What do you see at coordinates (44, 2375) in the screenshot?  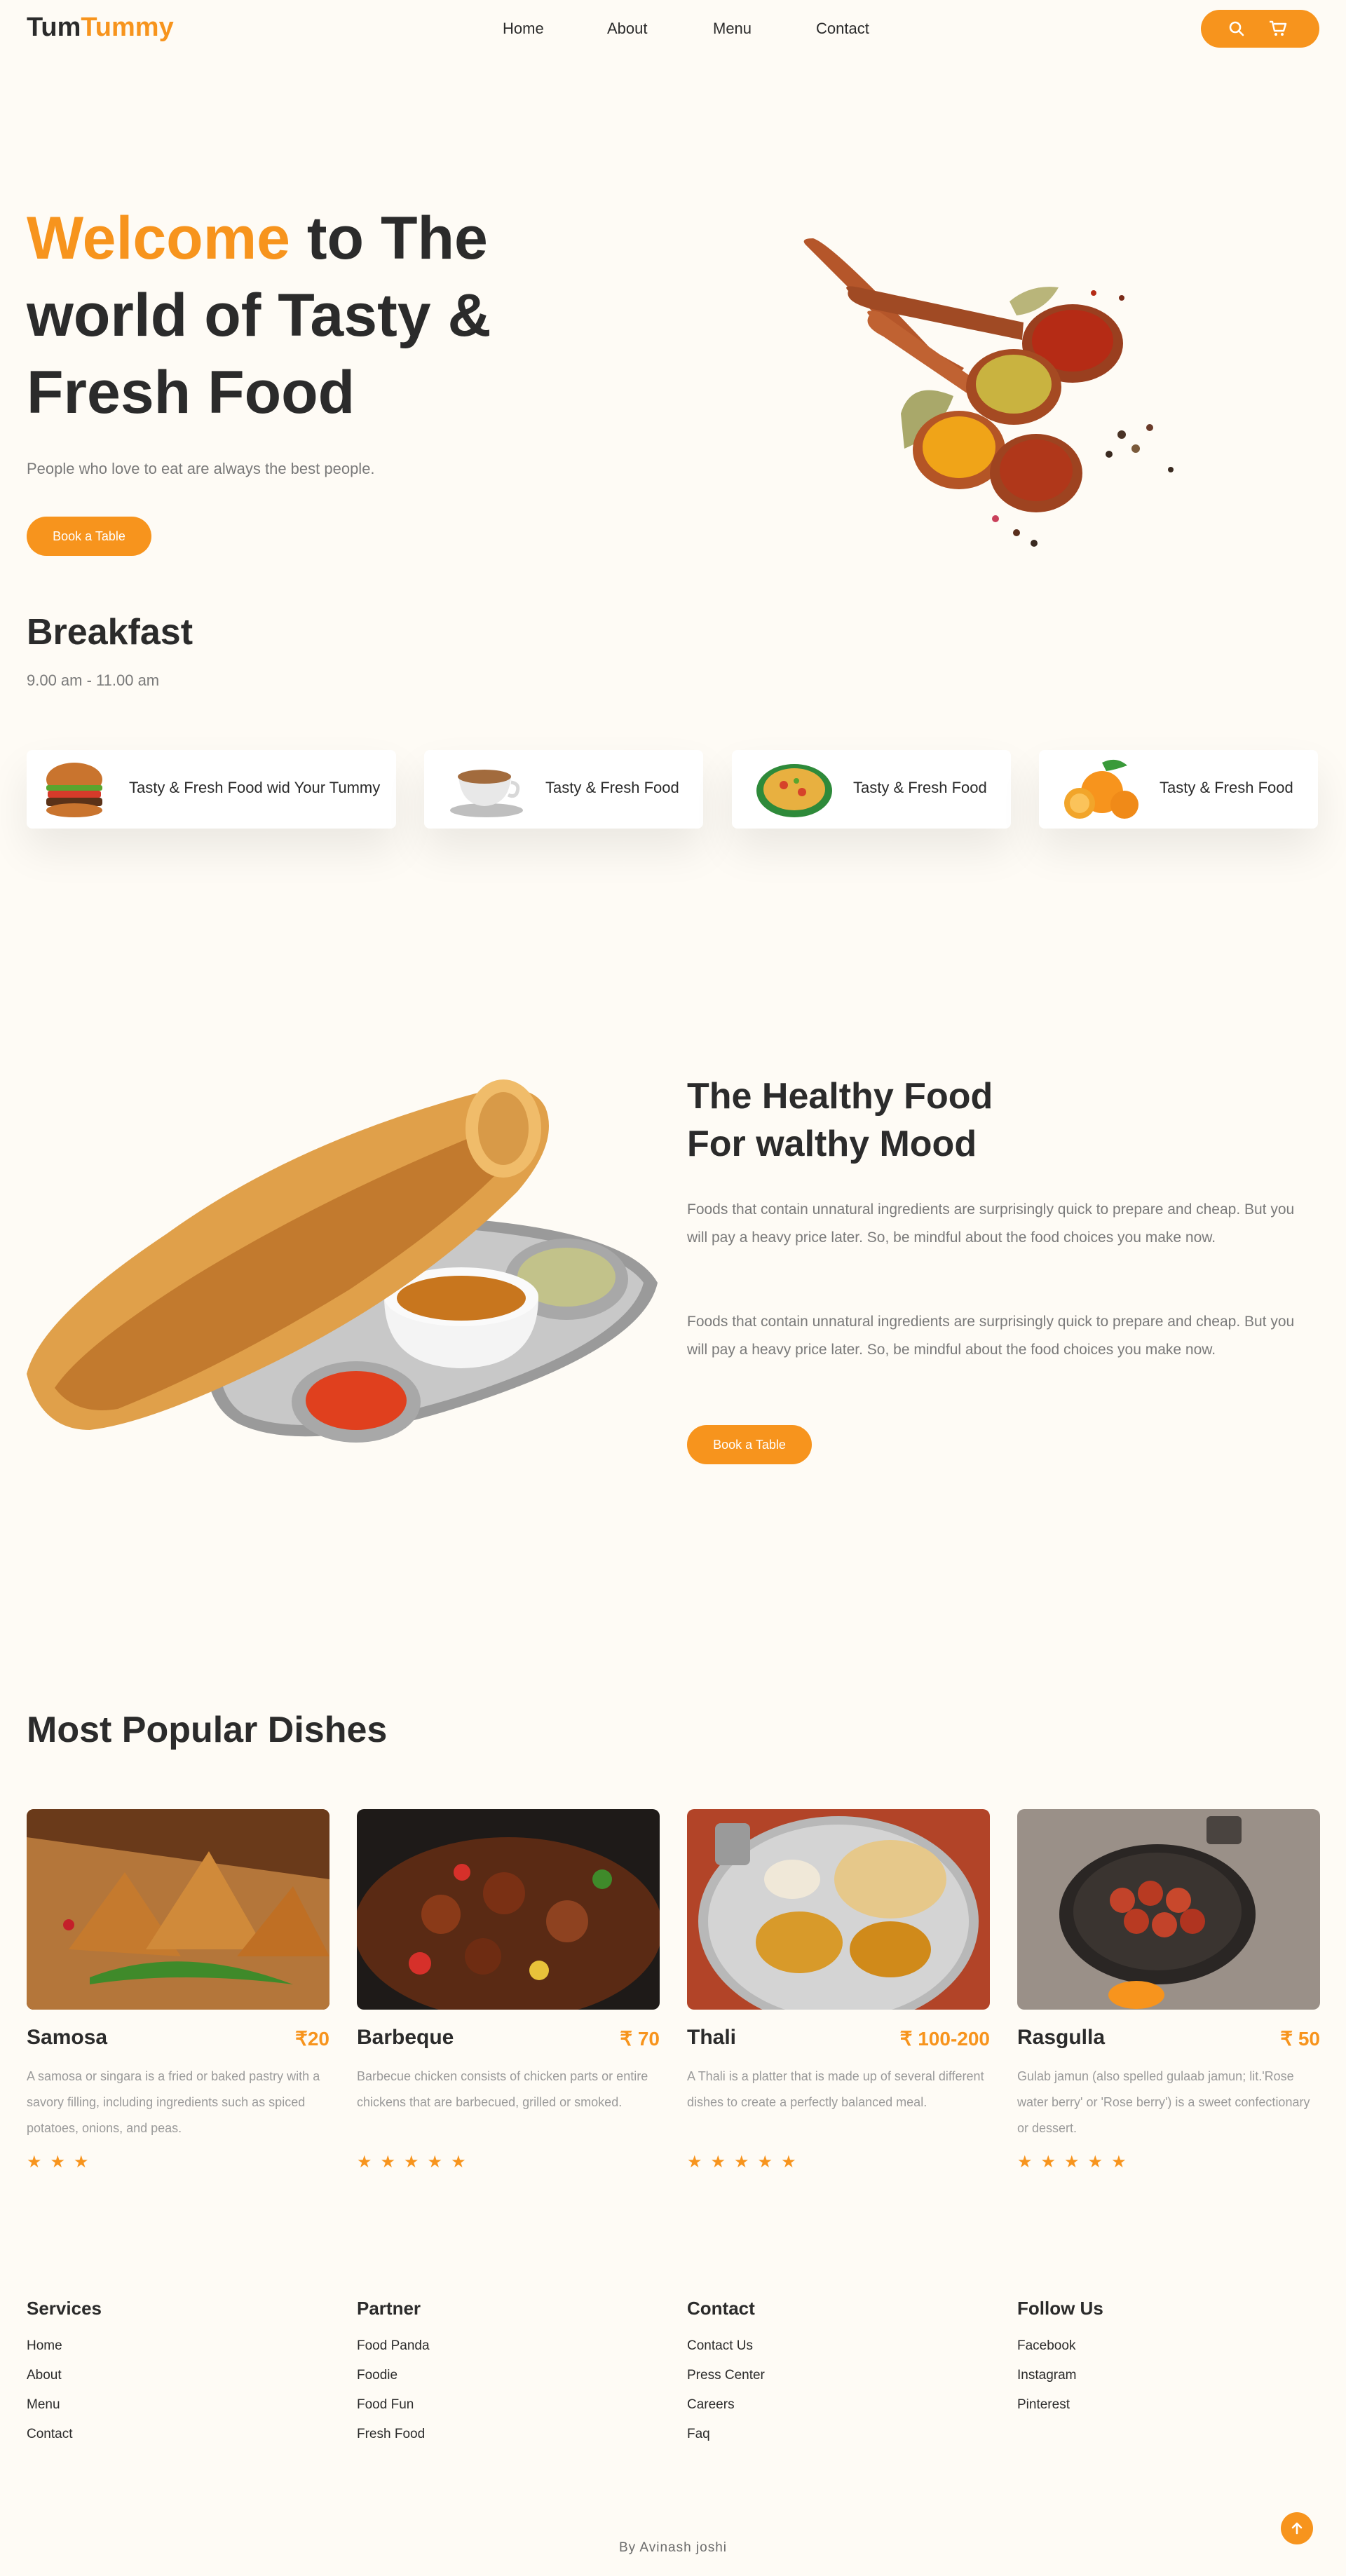 I see `footer-link: About` at bounding box center [44, 2375].